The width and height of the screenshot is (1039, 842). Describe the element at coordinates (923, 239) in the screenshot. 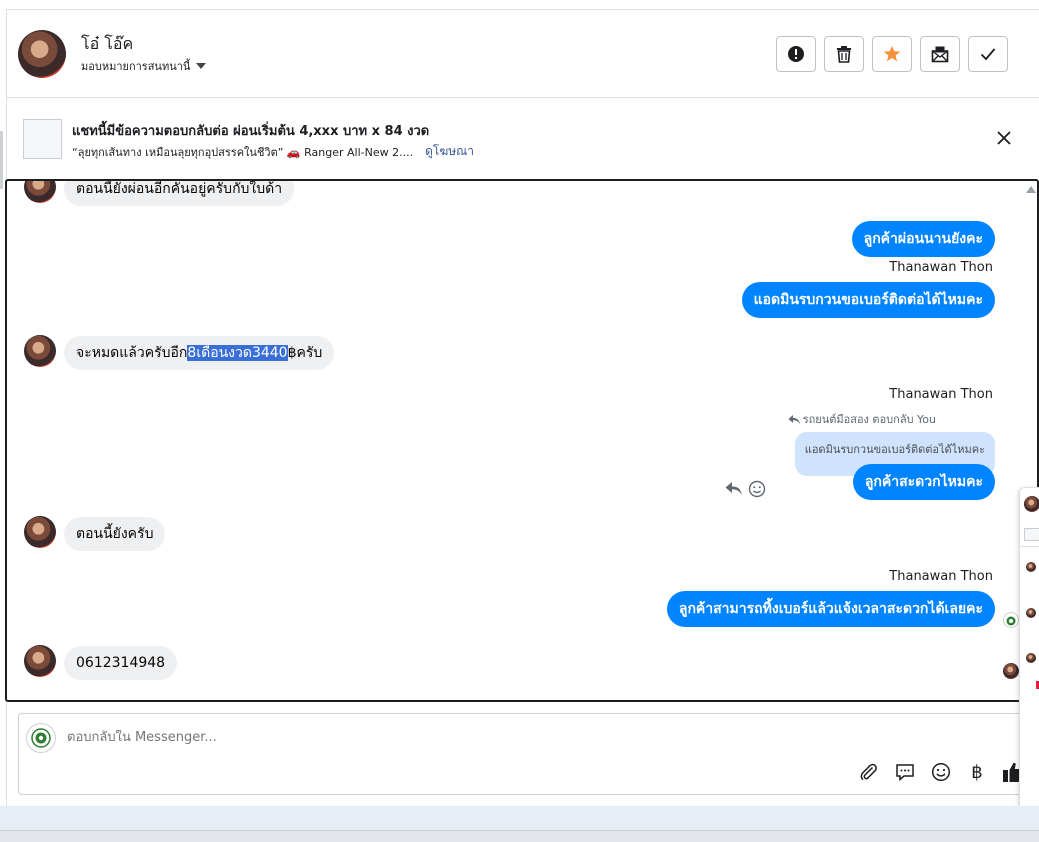

I see `outgoing-message: ลูกค้าผ่อนนานยังคะ` at that location.